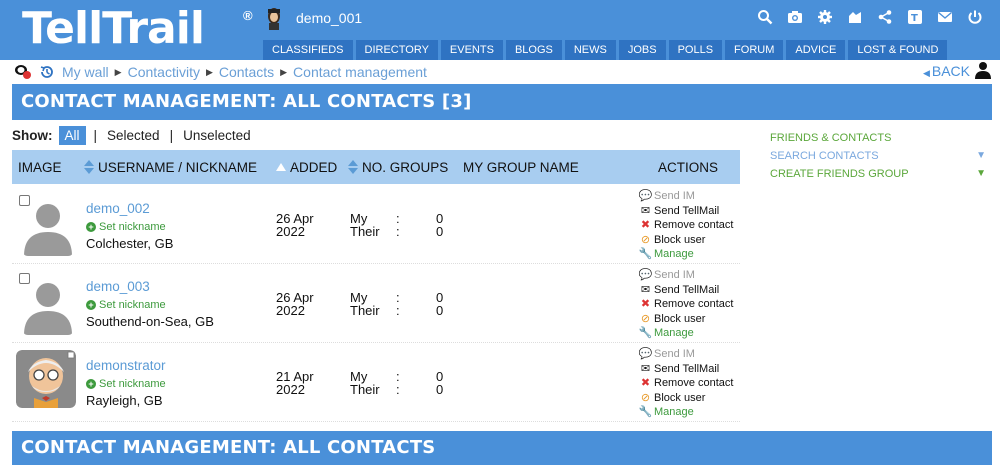 The image size is (1000, 475). Describe the element at coordinates (645, 275) in the screenshot. I see `chat-icon: 💬` at that location.